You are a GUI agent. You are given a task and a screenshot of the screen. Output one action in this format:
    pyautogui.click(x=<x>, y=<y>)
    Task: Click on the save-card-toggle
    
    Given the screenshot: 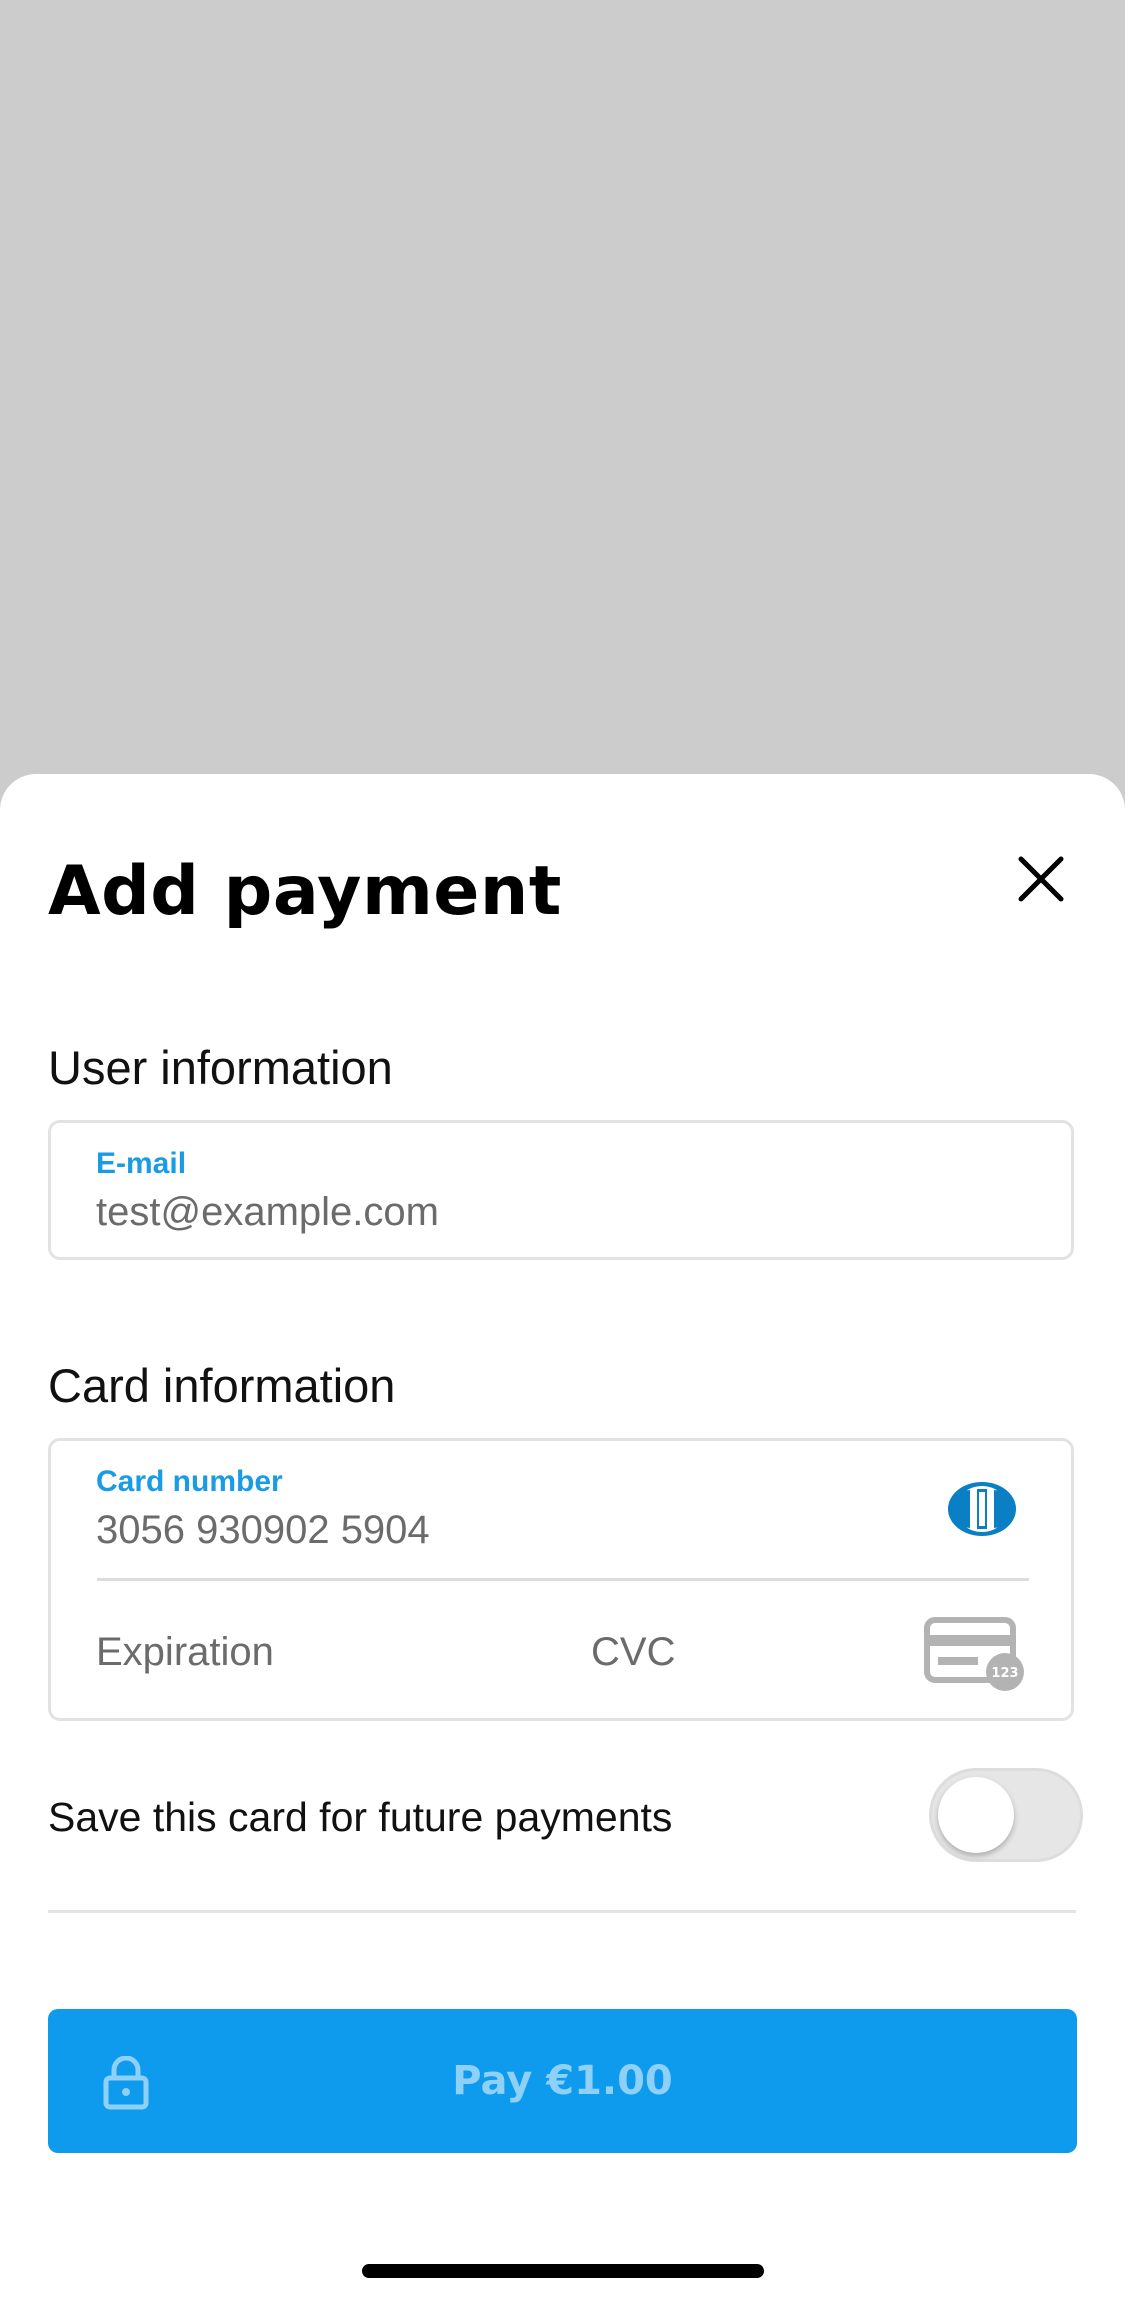 What is the action you would take?
    pyautogui.click(x=1006, y=1815)
    